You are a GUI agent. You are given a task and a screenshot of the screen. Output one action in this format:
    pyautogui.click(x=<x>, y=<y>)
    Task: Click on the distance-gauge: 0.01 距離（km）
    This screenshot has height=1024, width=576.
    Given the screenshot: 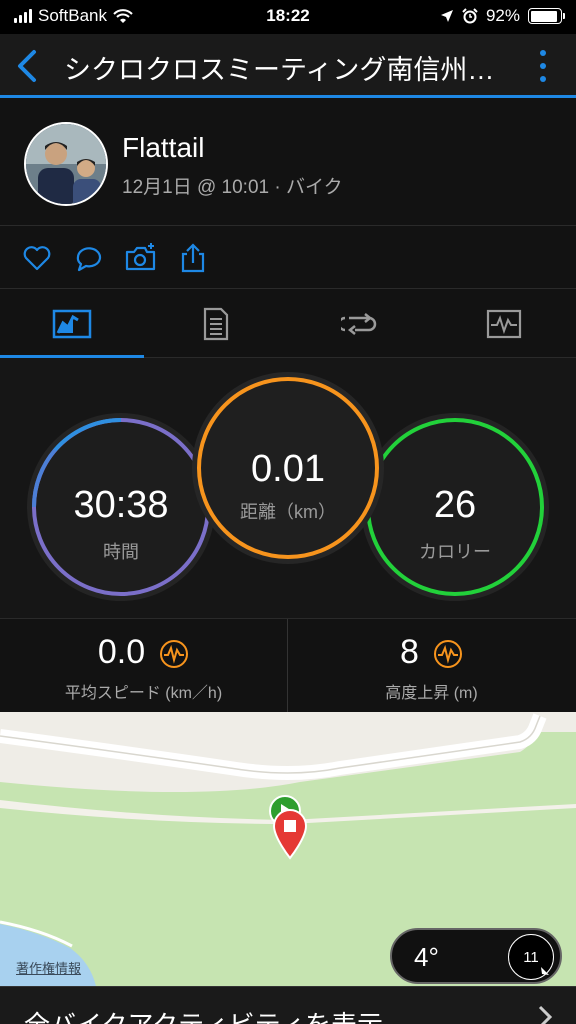 What is the action you would take?
    pyautogui.click(x=288, y=468)
    